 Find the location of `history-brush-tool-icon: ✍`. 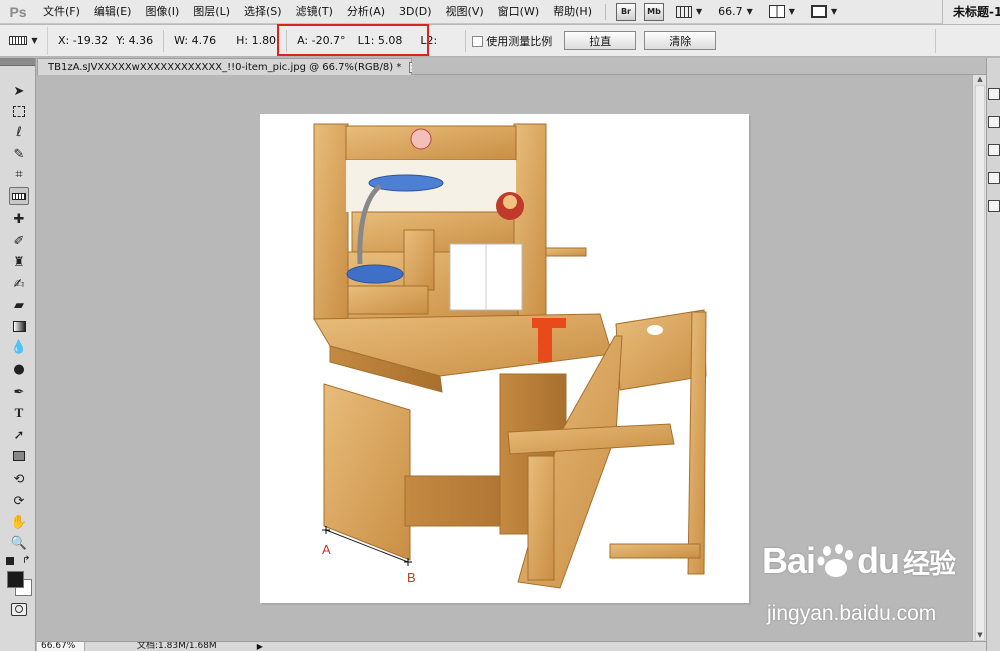

history-brush-tool-icon: ✍ is located at coordinates (19, 284).